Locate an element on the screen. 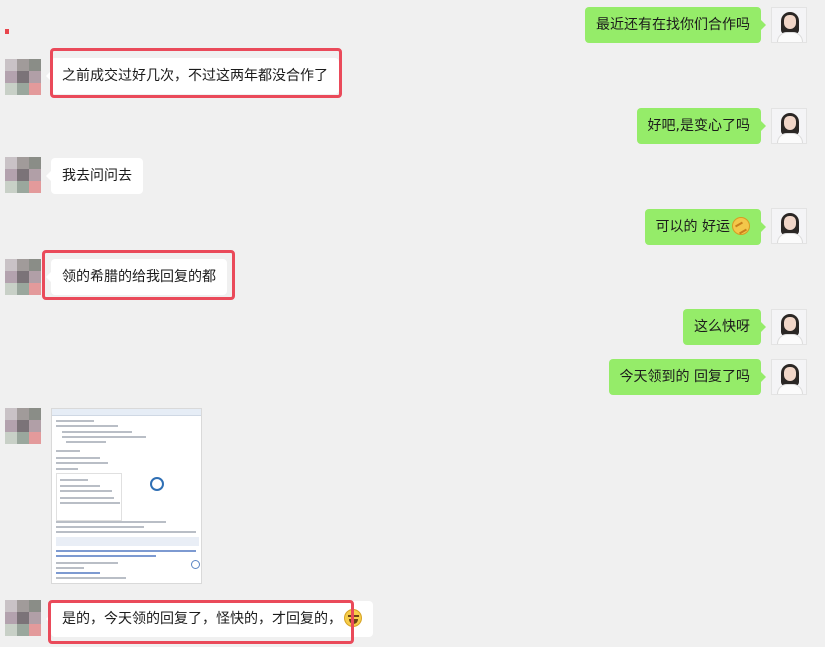 This screenshot has width=825, height=647. message-text: 是的，今天领的回复了，怪快的，才回复的， is located at coordinates (202, 619).